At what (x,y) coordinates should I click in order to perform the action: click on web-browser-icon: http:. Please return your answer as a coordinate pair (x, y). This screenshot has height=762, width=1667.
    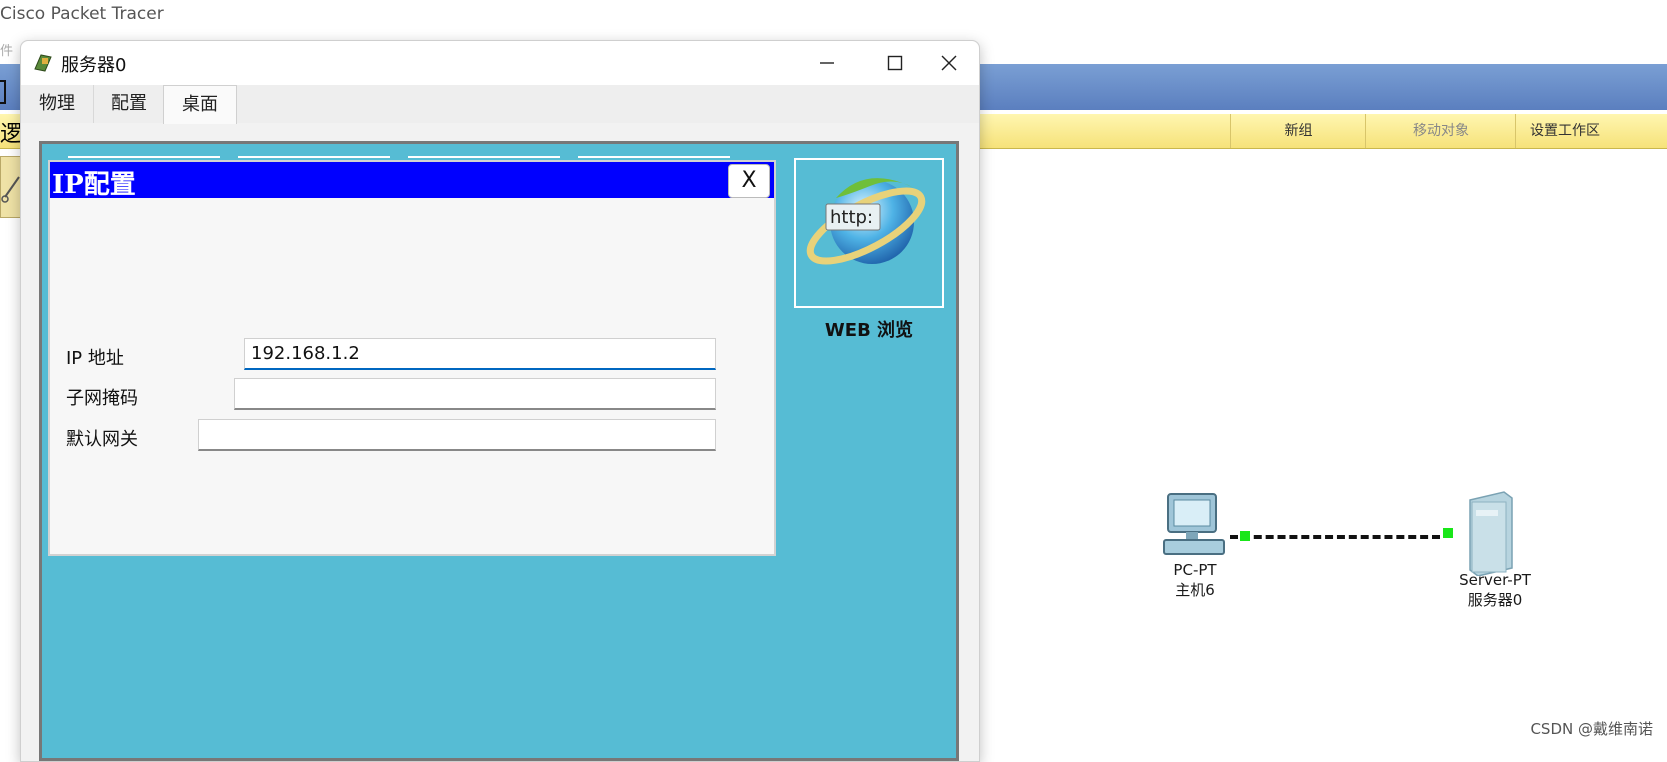
    Looking at the image, I should click on (866, 221).